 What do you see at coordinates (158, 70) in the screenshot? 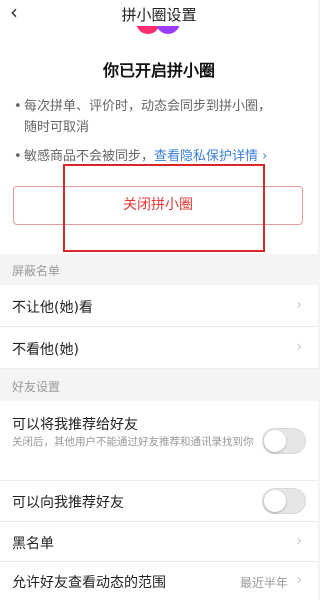
I see `intro-heading: 你已开启拼小圈` at bounding box center [158, 70].